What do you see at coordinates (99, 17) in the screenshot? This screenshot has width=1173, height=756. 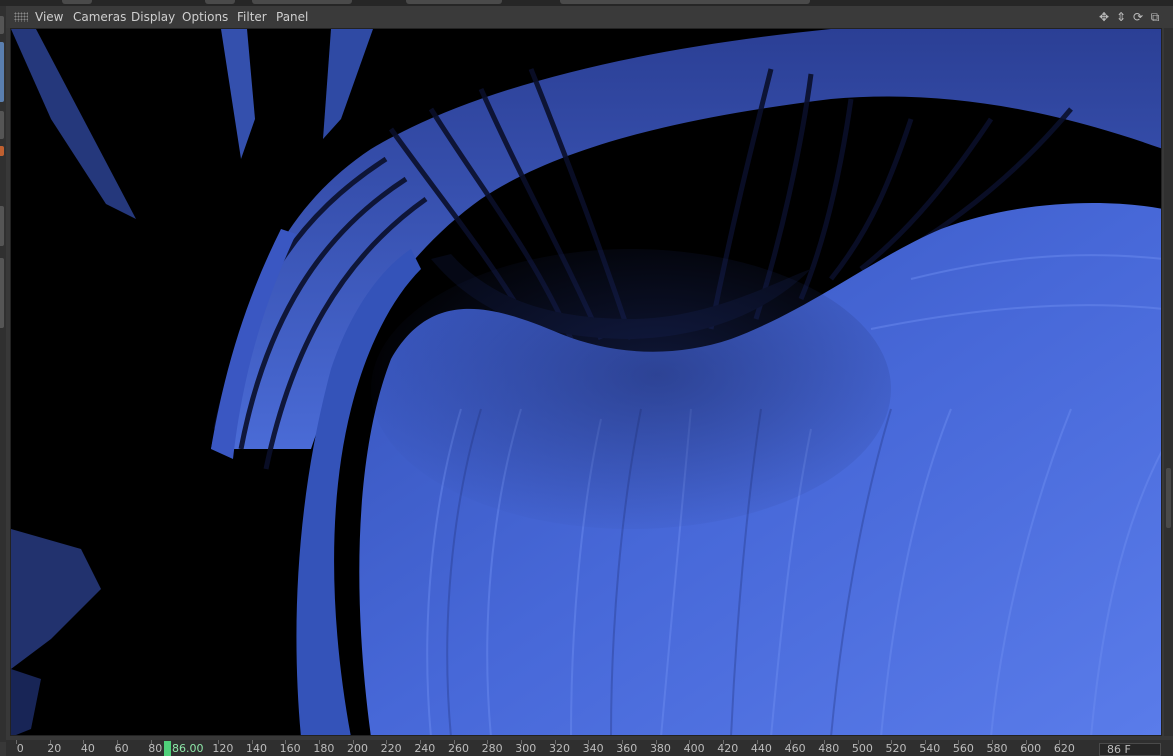 I see `menu-cameras: Cameras` at bounding box center [99, 17].